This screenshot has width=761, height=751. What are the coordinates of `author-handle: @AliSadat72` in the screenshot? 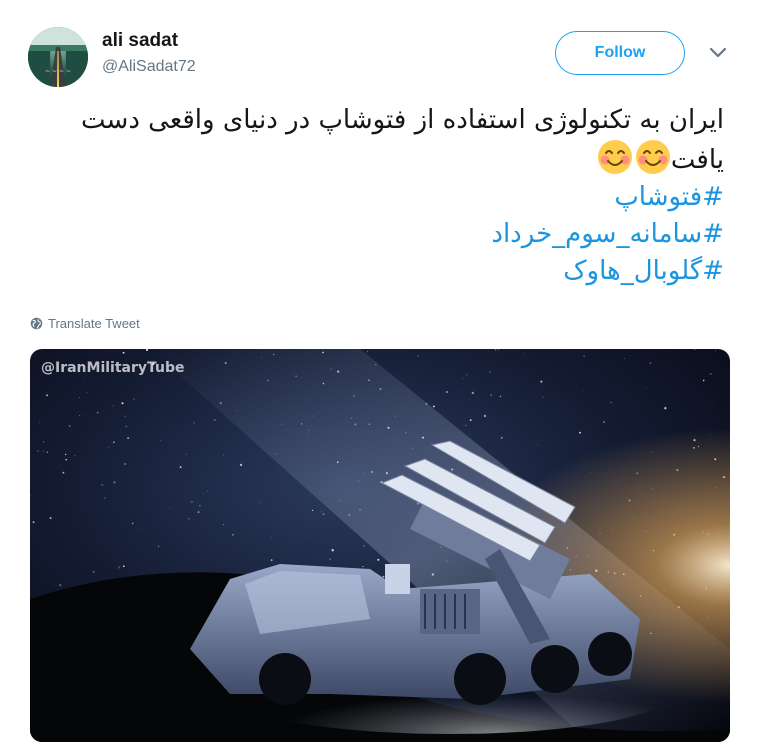 It's located at (149, 67).